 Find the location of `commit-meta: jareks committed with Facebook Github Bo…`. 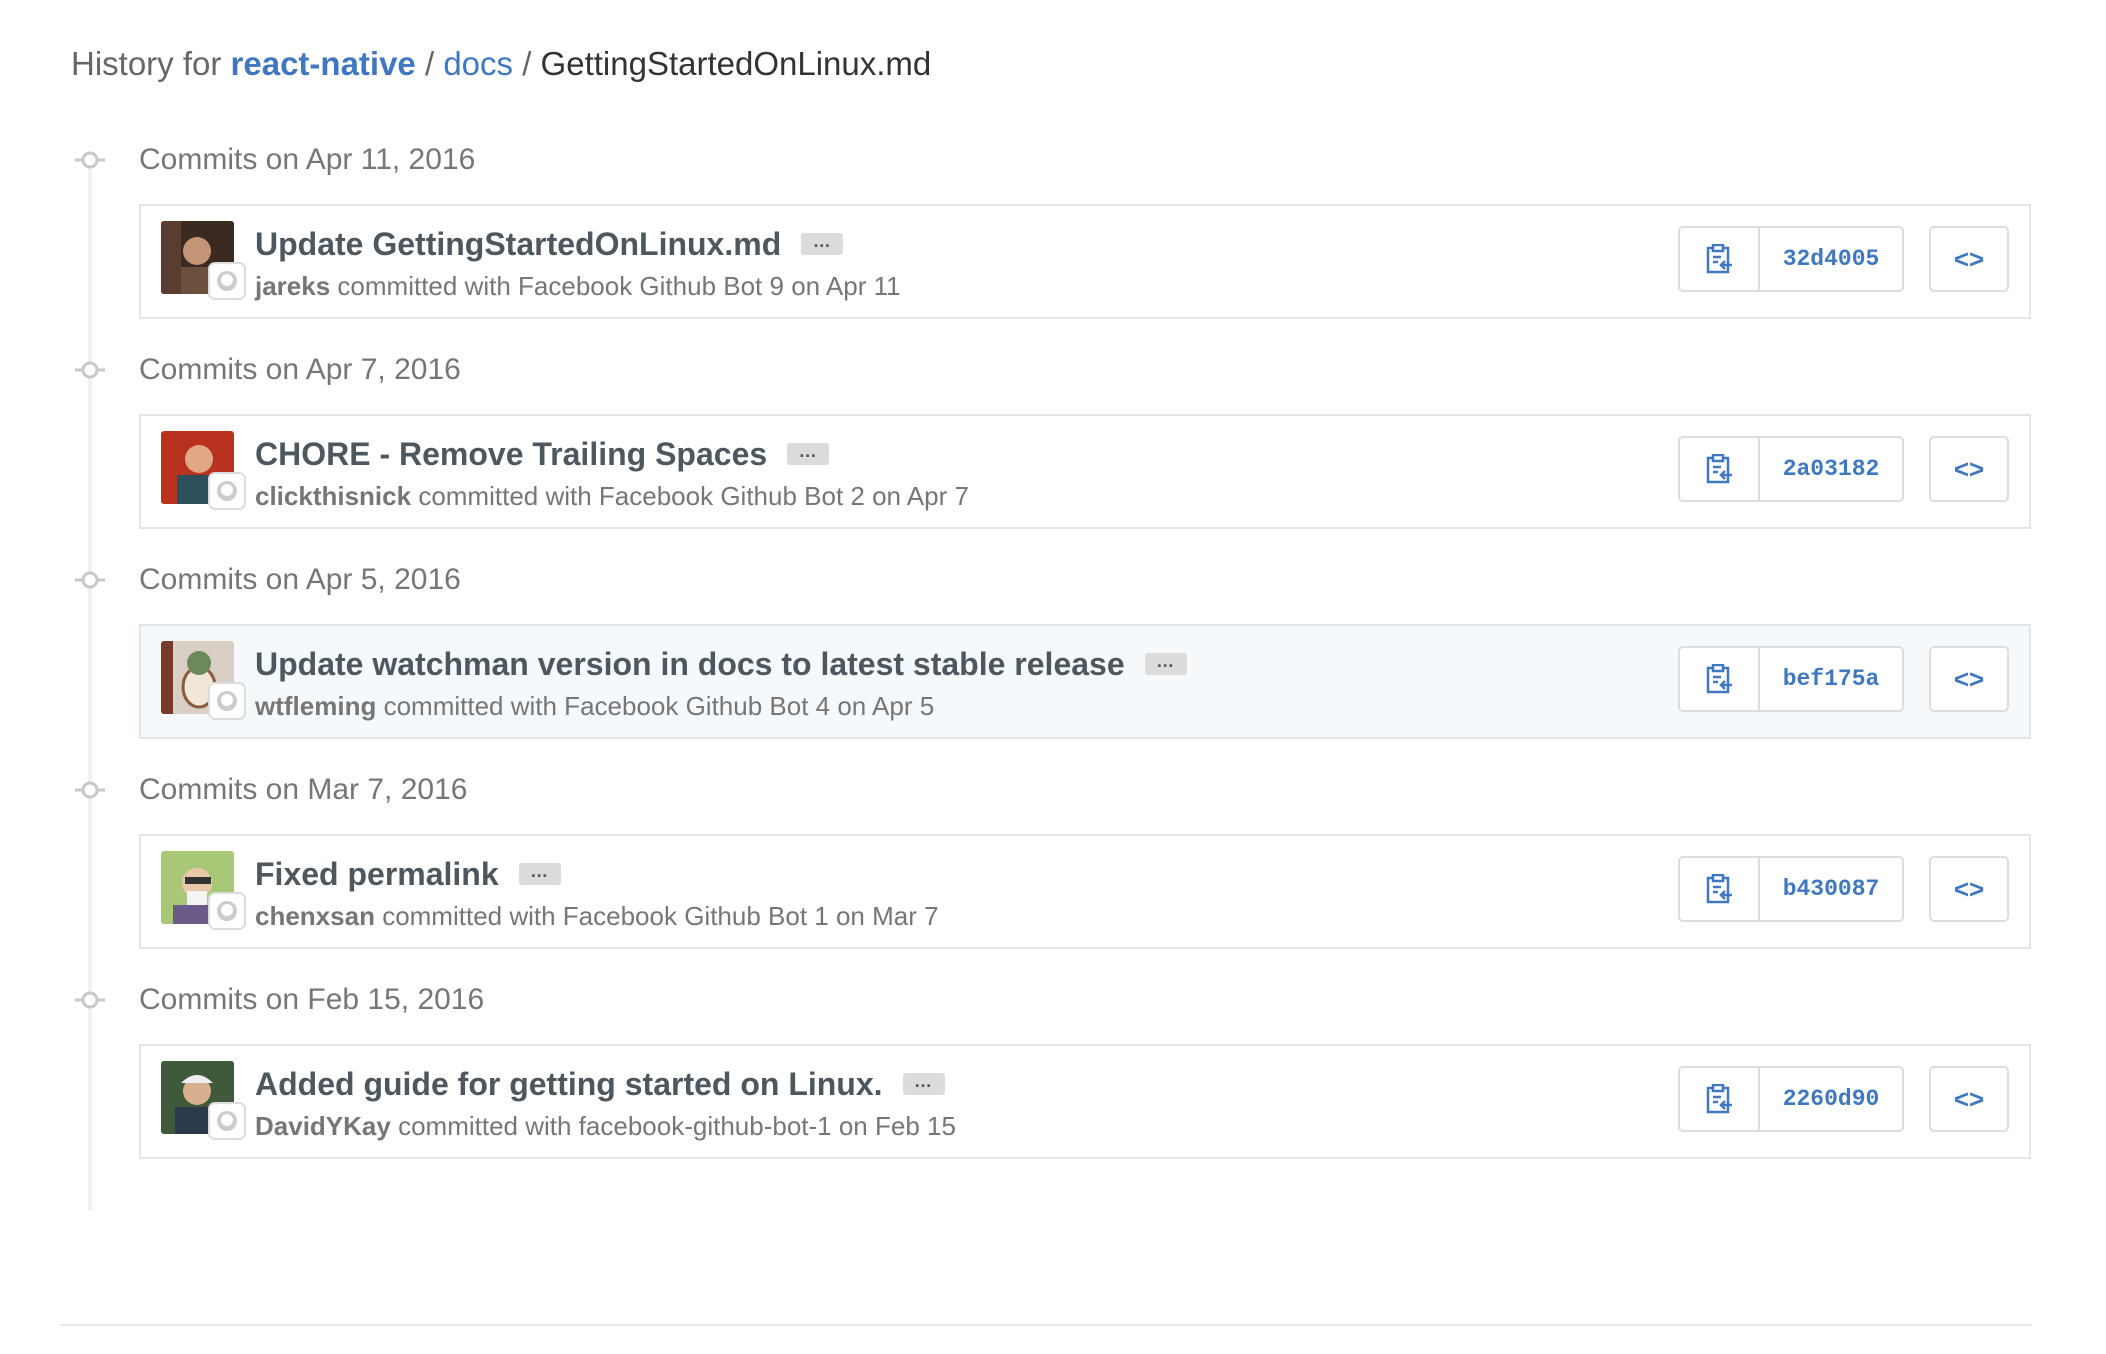

commit-meta: jareks committed with Facebook Github Bo… is located at coordinates (578, 286).